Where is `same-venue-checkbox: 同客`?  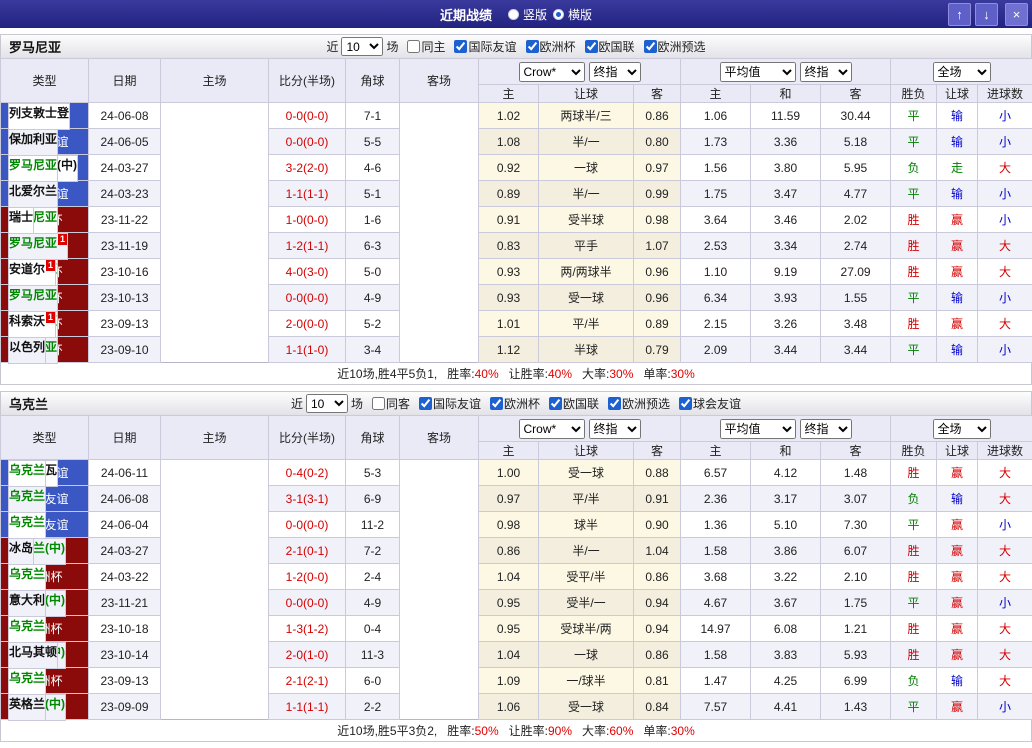 same-venue-checkbox: 同客 is located at coordinates (389, 403).